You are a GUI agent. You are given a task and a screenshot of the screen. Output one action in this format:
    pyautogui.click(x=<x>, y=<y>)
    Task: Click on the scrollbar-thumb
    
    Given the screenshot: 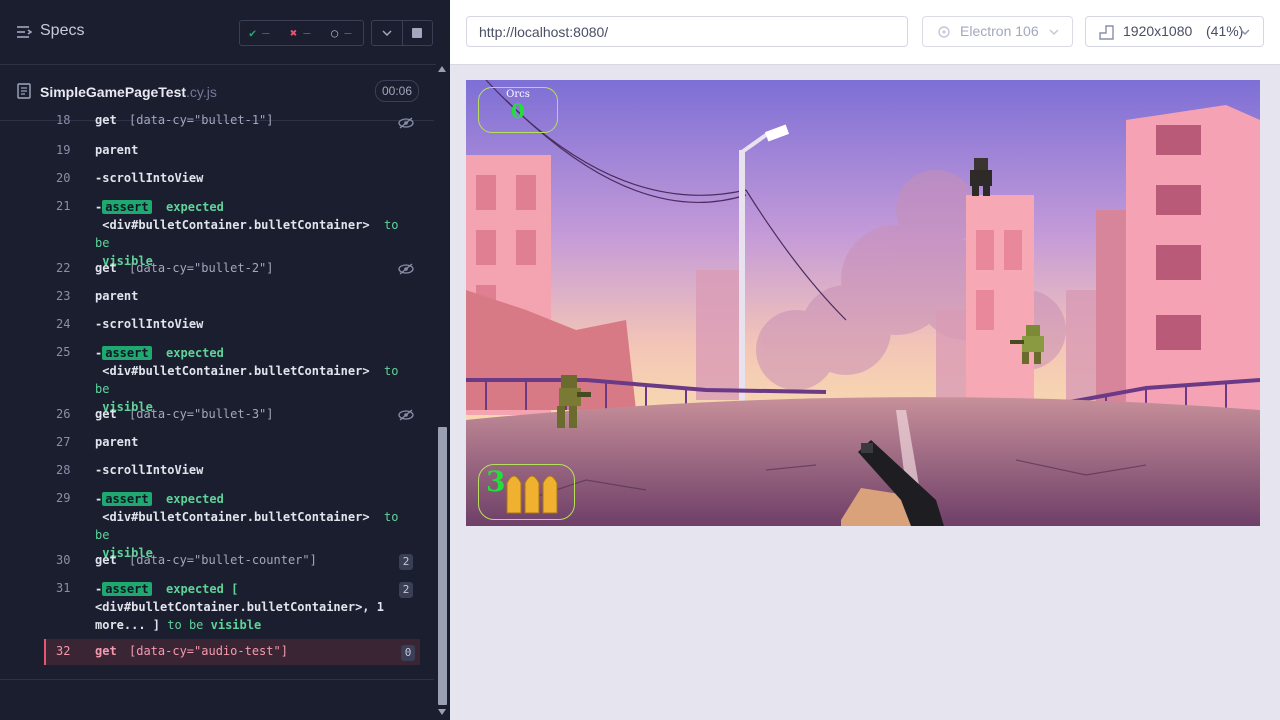 What is the action you would take?
    pyautogui.click(x=442, y=566)
    